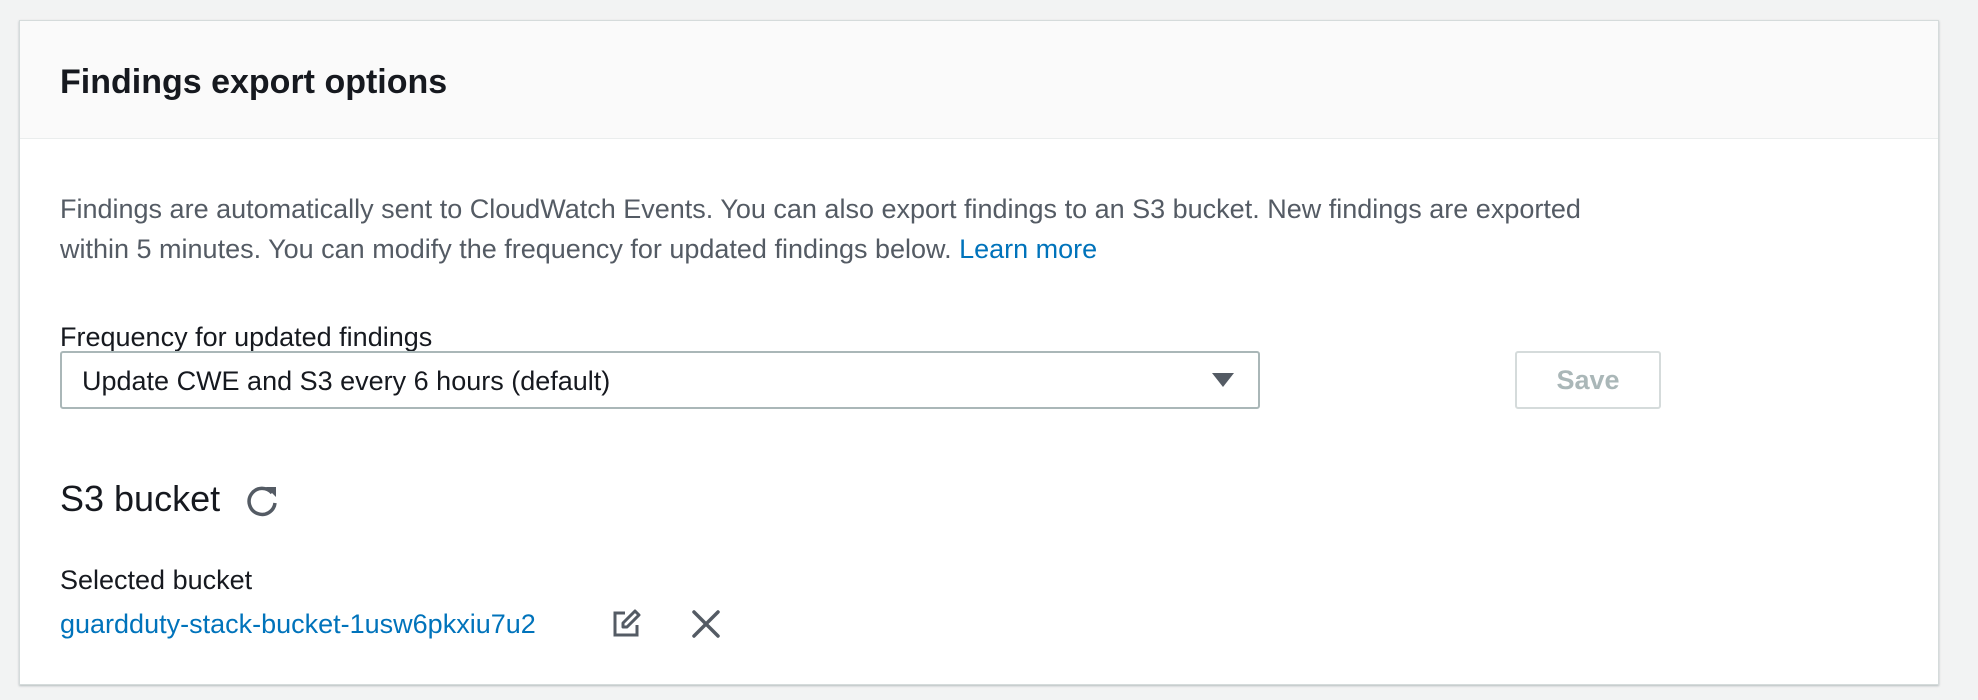 The image size is (1978, 700). I want to click on s3-bucket-heading: S3 bucket, so click(140, 498).